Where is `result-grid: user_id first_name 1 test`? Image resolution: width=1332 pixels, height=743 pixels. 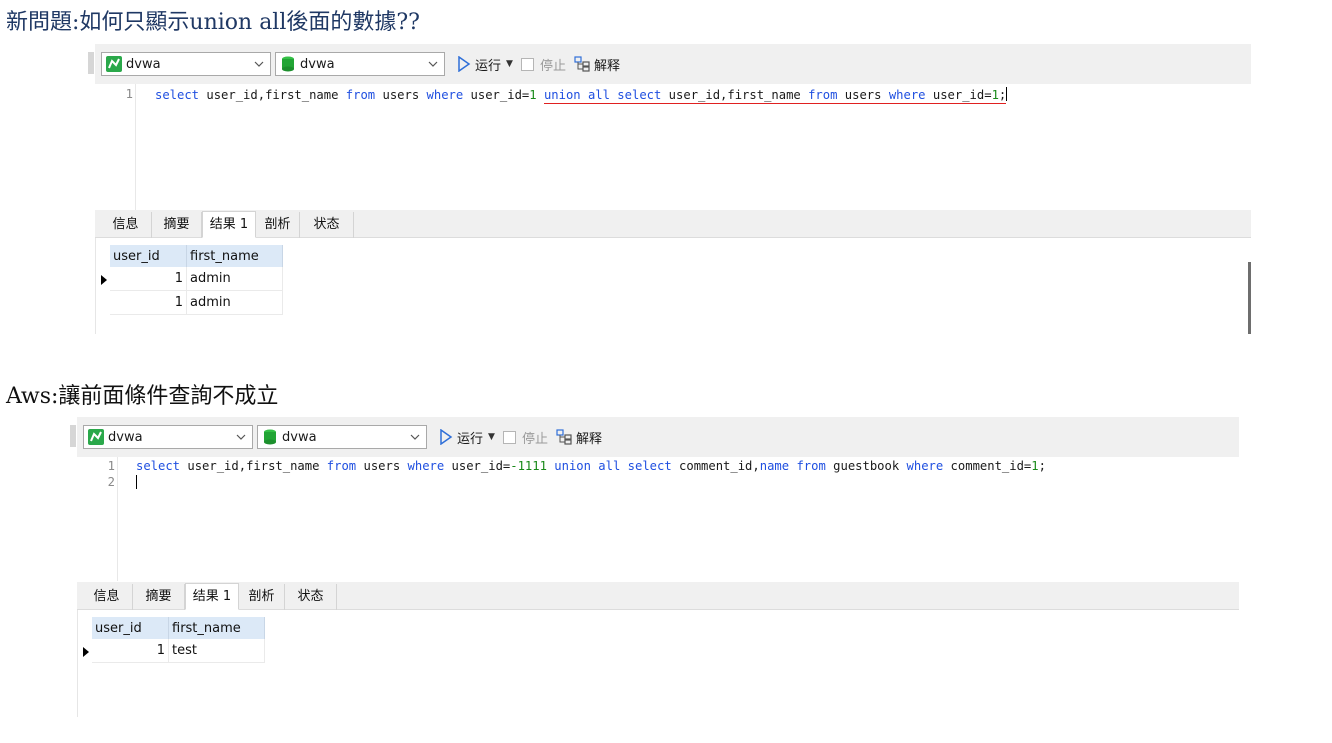 result-grid: user_id first_name 1 test is located at coordinates (658, 663).